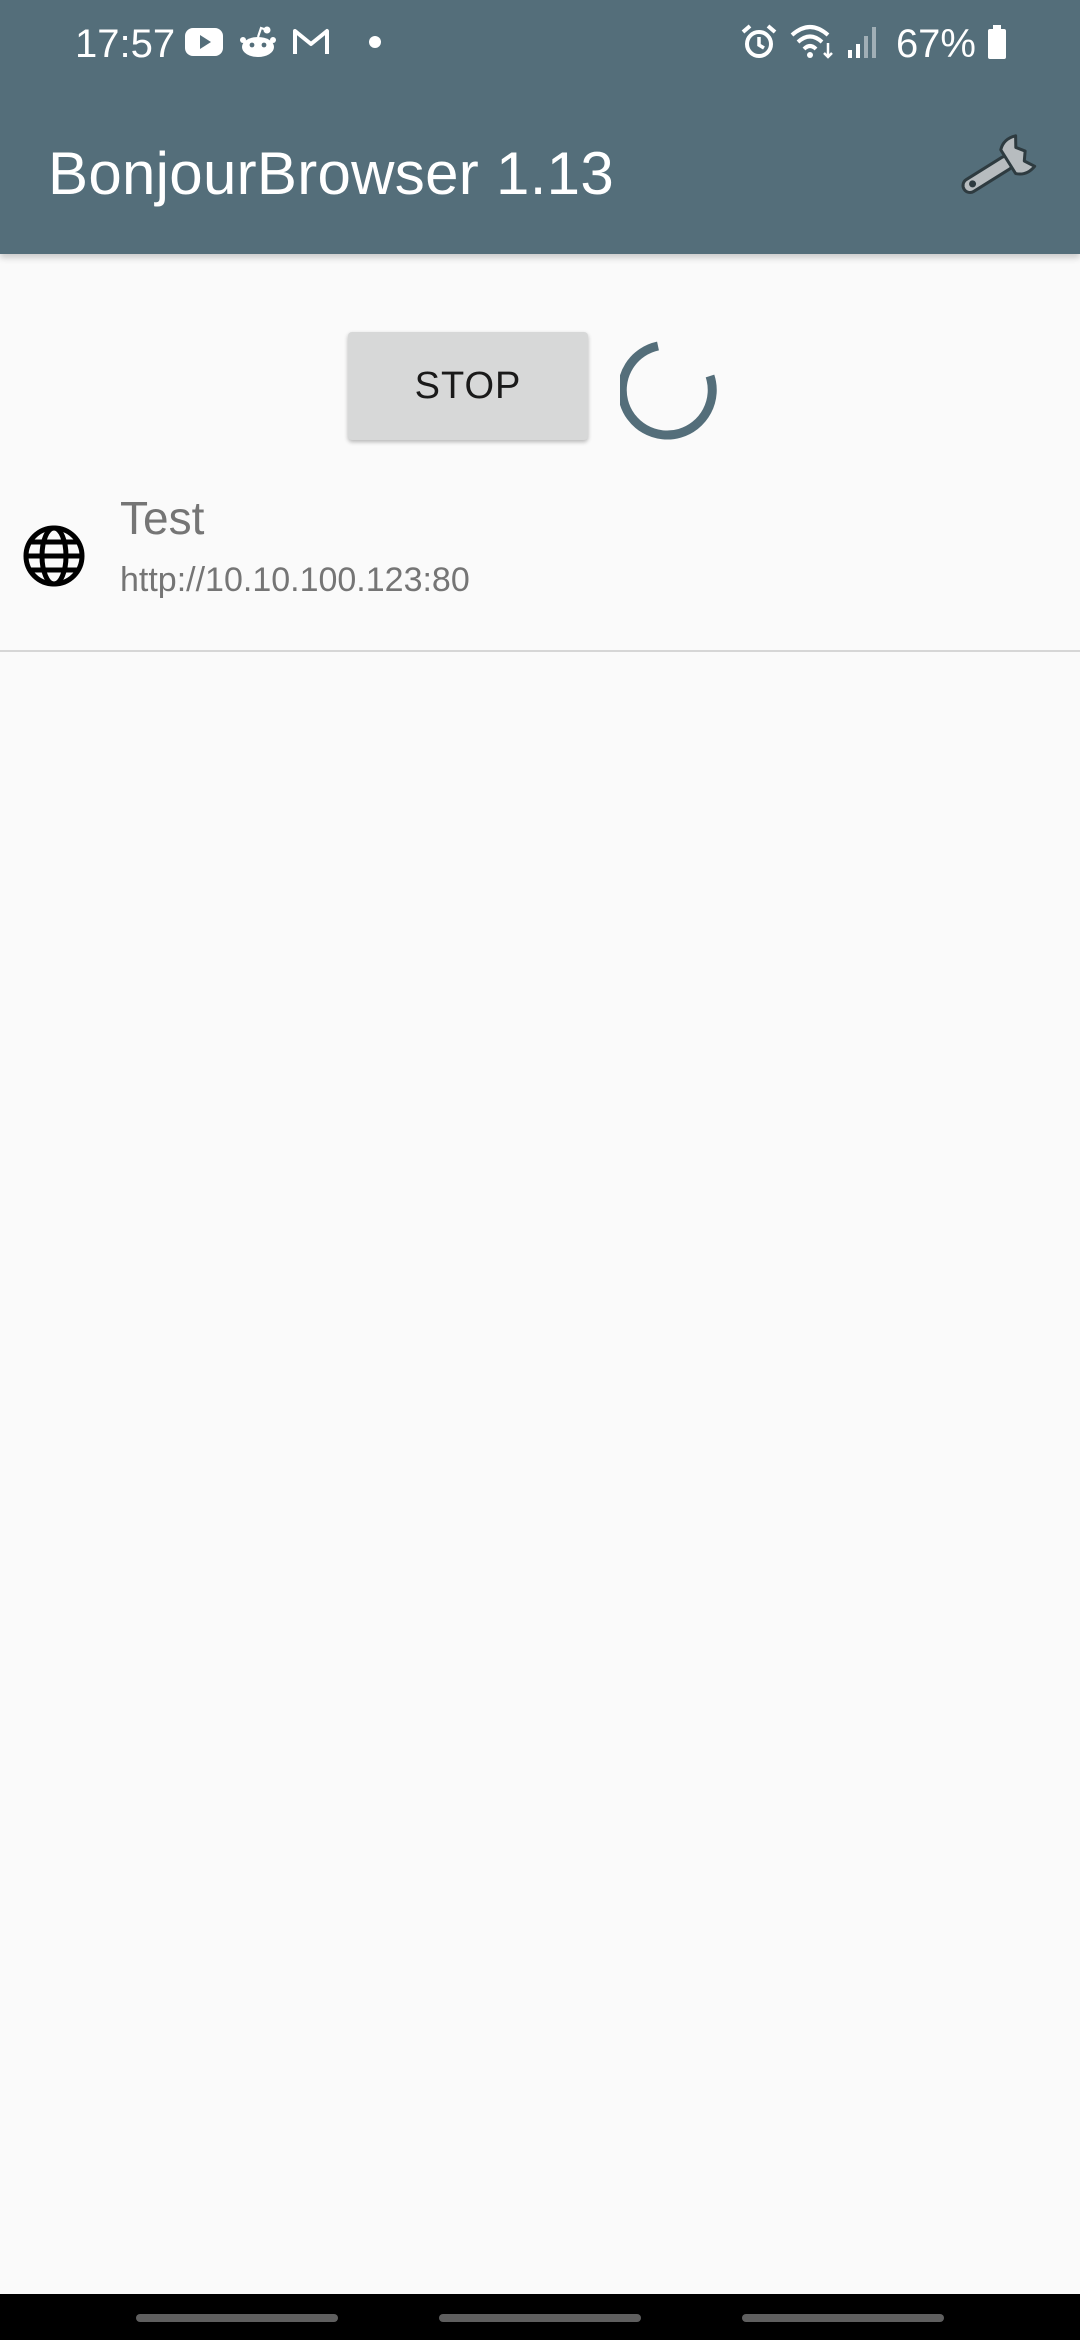  I want to click on navigation-bar, so click(540, 2317).